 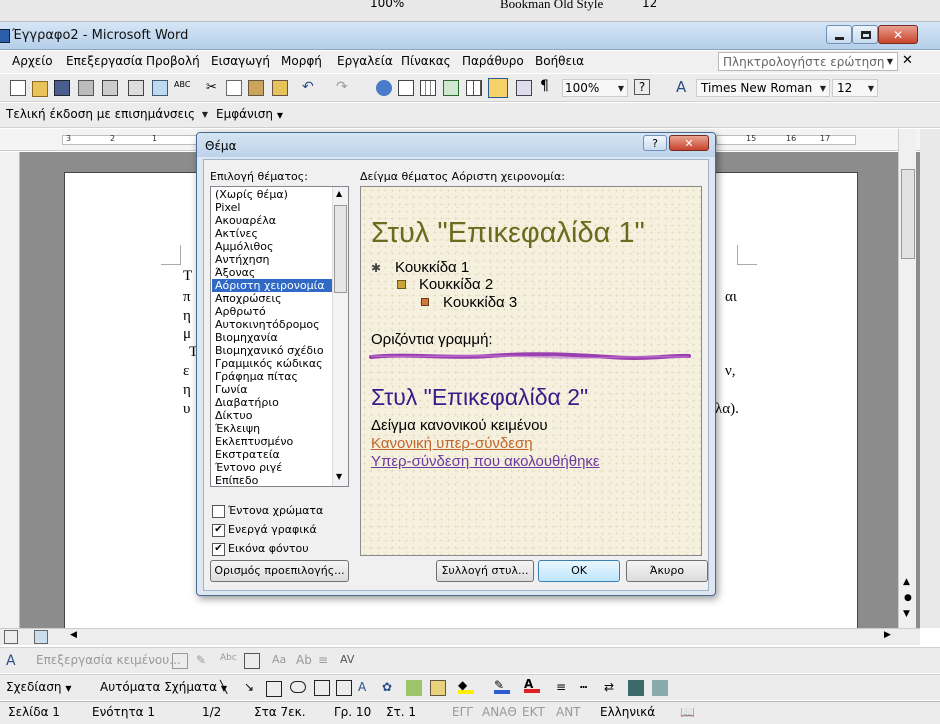 What do you see at coordinates (339, 193) in the screenshot?
I see `scroll-up-icon: ▲` at bounding box center [339, 193].